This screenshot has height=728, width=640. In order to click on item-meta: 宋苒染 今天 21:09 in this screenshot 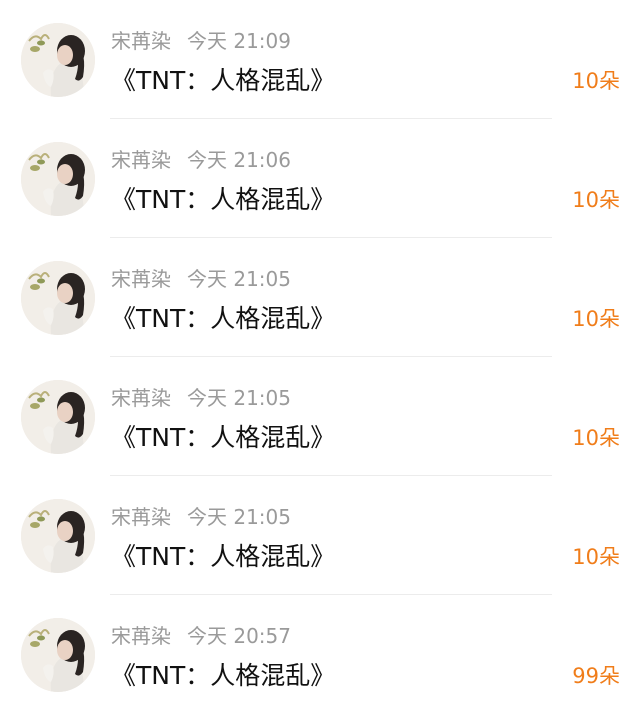, I will do `click(201, 41)`.